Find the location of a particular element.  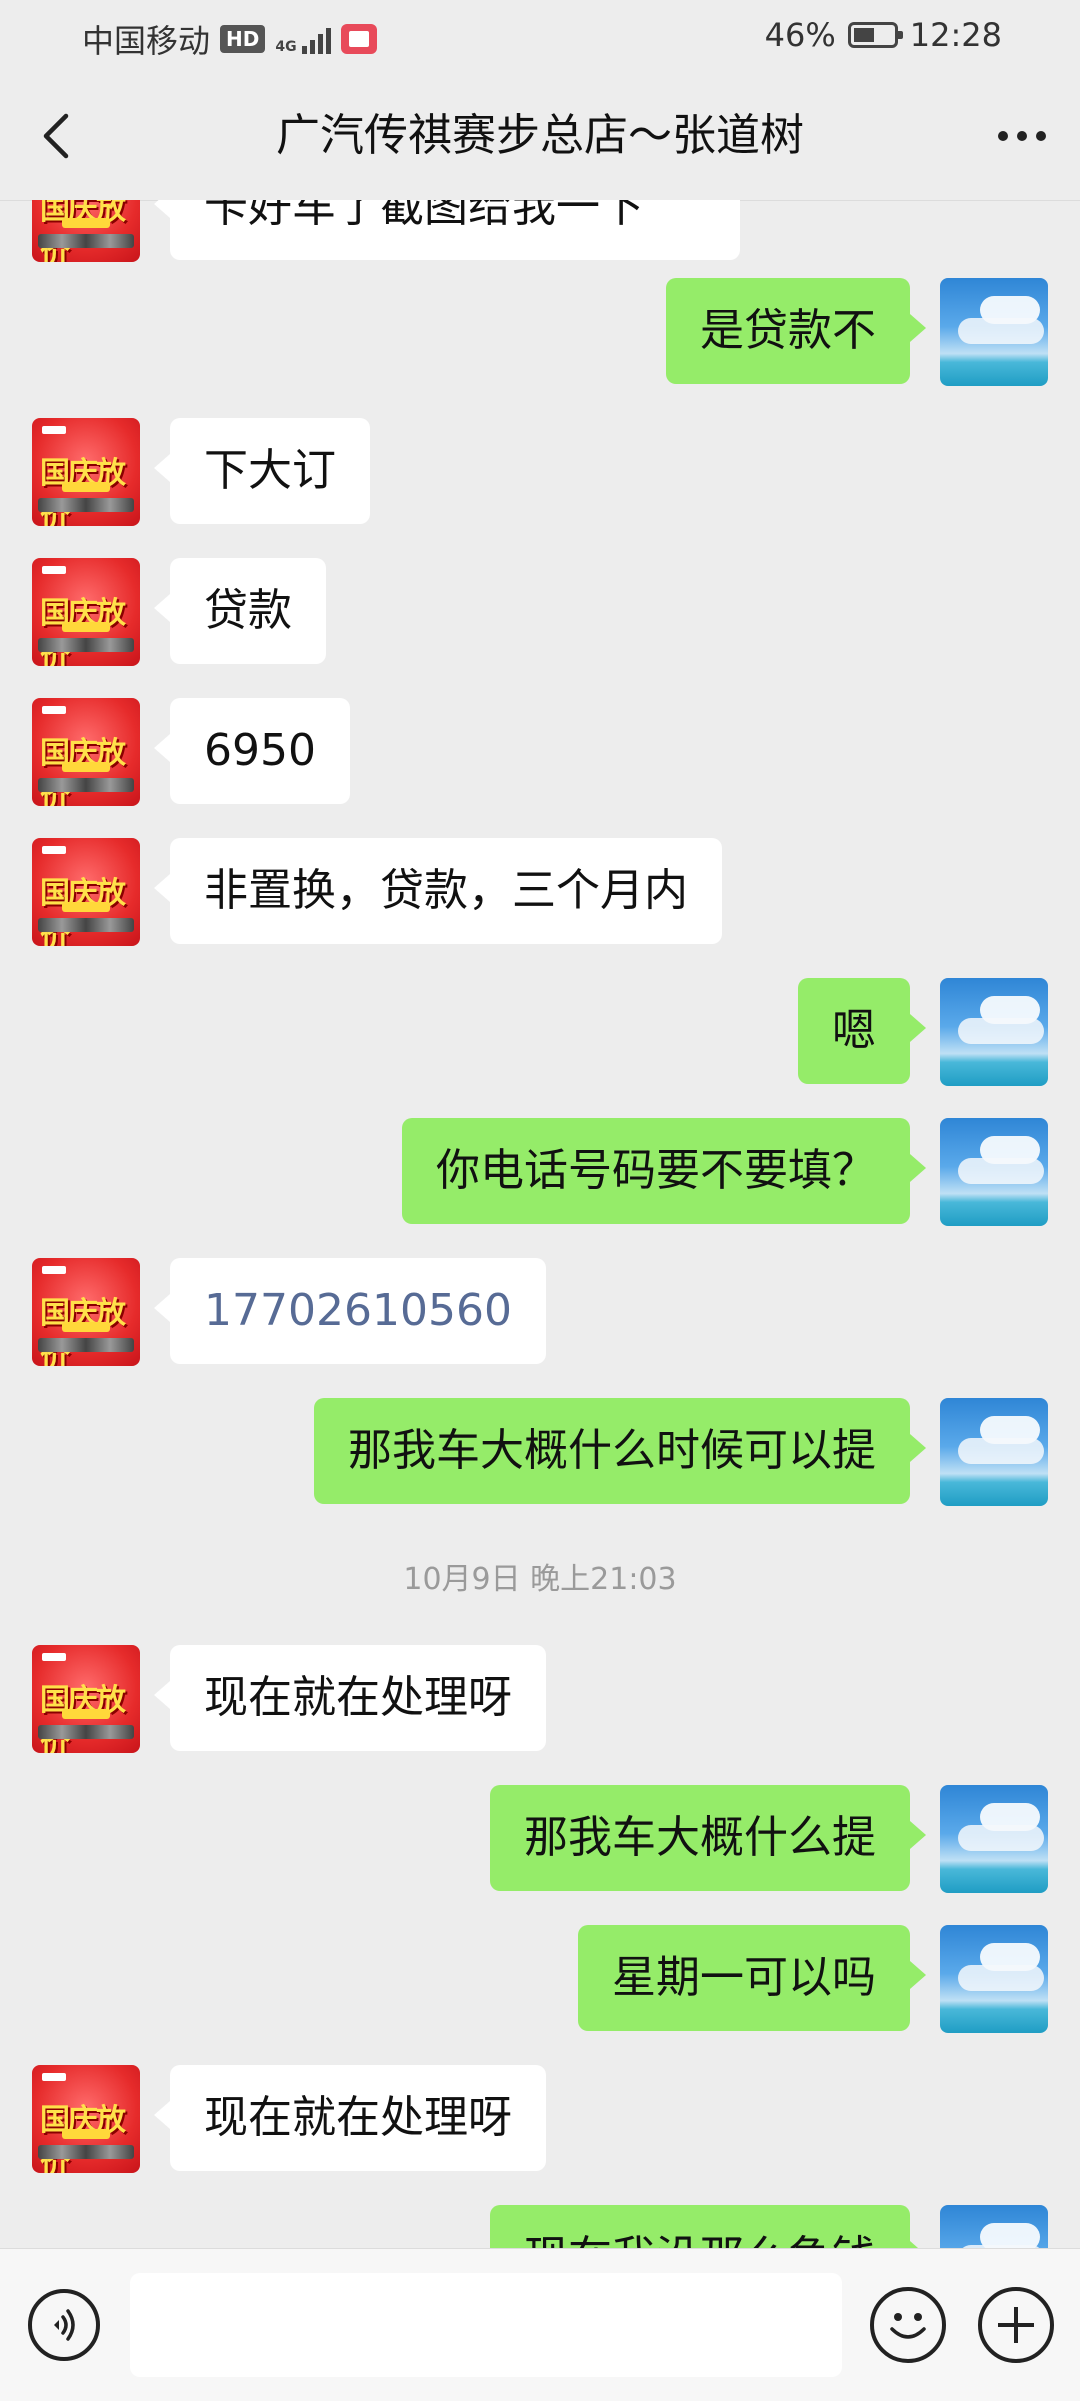

message-bubble: 是贷款不 is located at coordinates (796, 331).